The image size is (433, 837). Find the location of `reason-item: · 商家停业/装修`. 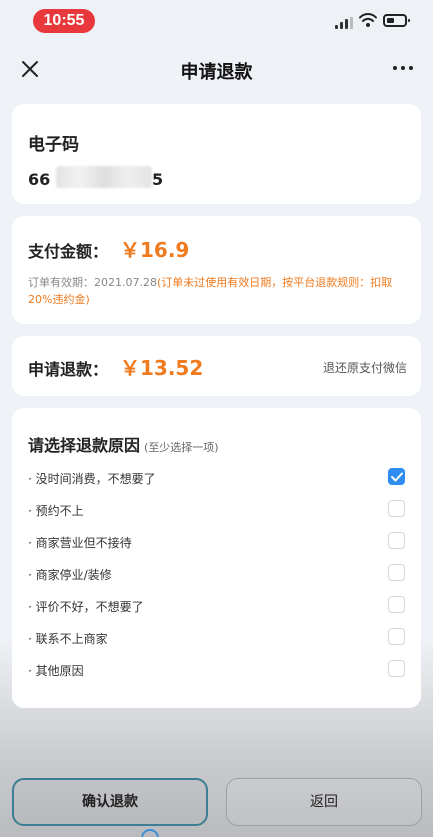

reason-item: · 商家停业/装修 is located at coordinates (216, 574).